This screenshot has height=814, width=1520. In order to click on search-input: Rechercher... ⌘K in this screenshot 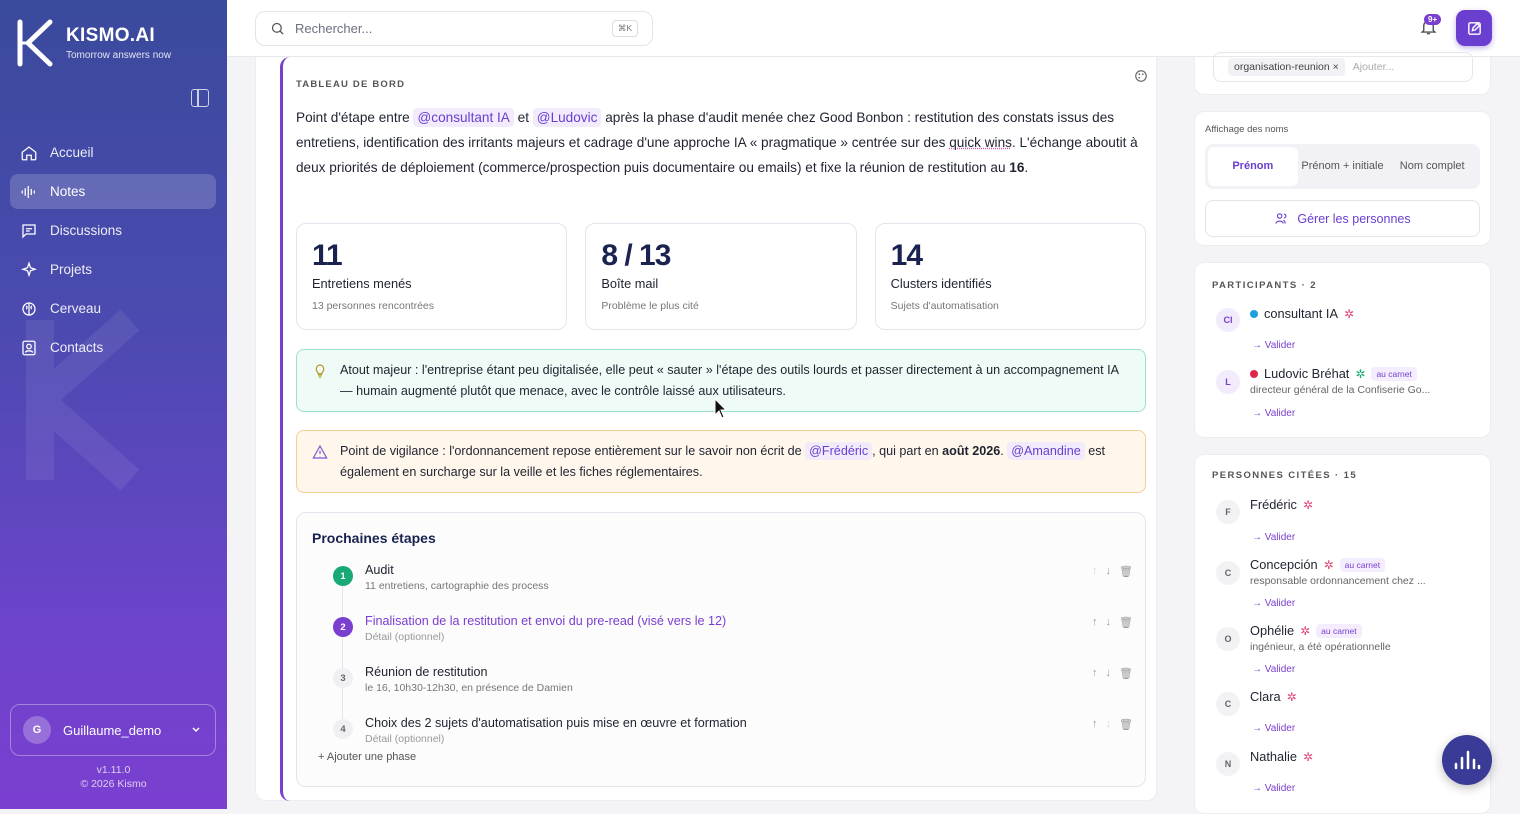, I will do `click(454, 28)`.